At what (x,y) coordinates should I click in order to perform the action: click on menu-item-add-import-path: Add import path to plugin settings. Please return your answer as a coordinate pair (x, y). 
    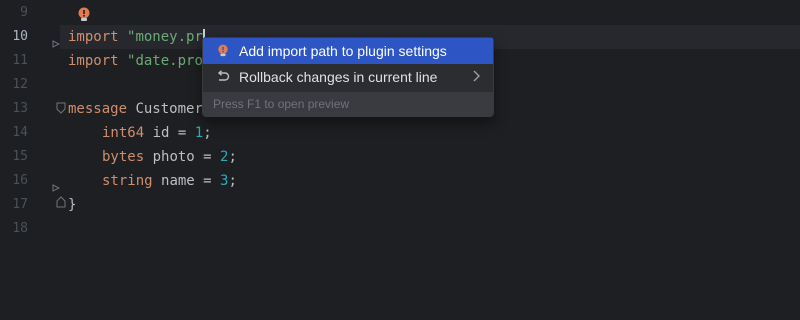
    Looking at the image, I should click on (348, 51).